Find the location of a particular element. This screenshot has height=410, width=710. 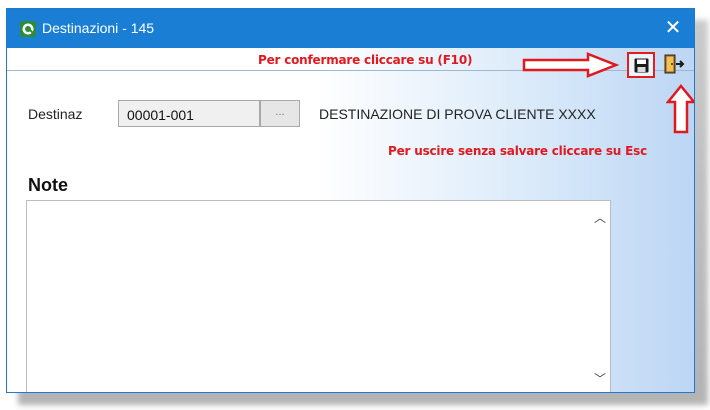

window-title: Destinazioni - 145 is located at coordinates (98, 28).